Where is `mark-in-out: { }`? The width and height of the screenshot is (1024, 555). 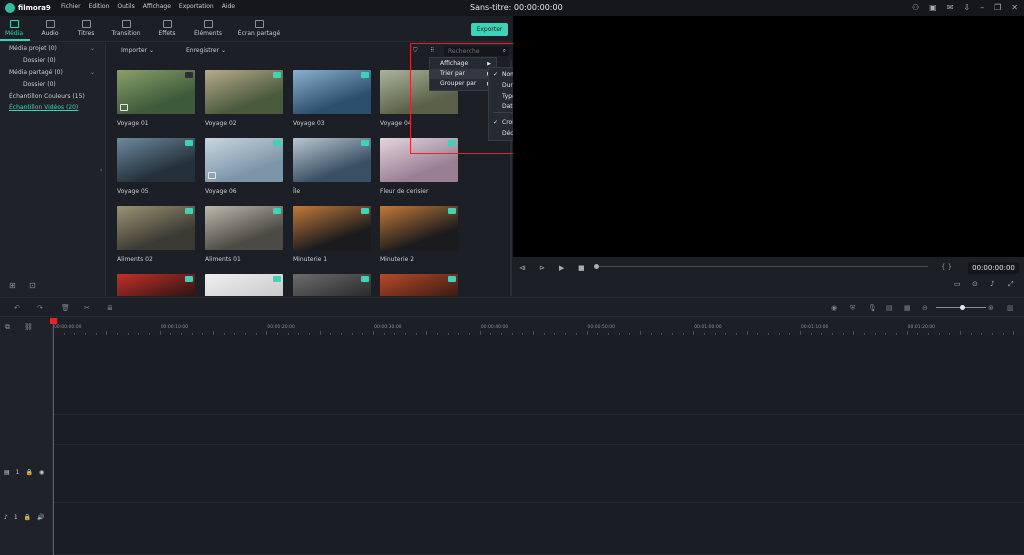
mark-in-out: { } is located at coordinates (946, 267).